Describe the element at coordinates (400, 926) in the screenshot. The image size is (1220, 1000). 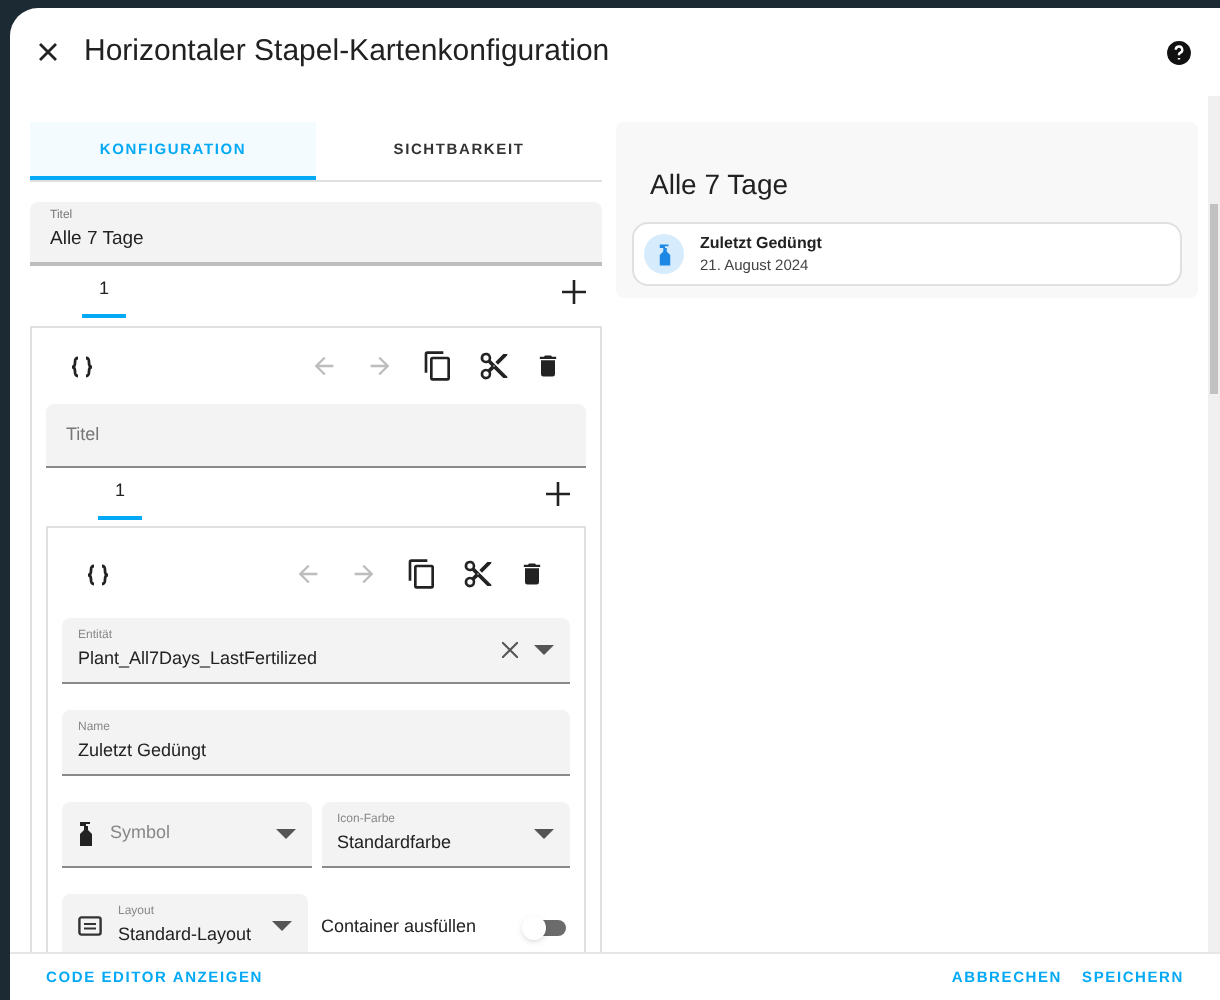
I see `toggle-label: Container ausfüllen` at that location.